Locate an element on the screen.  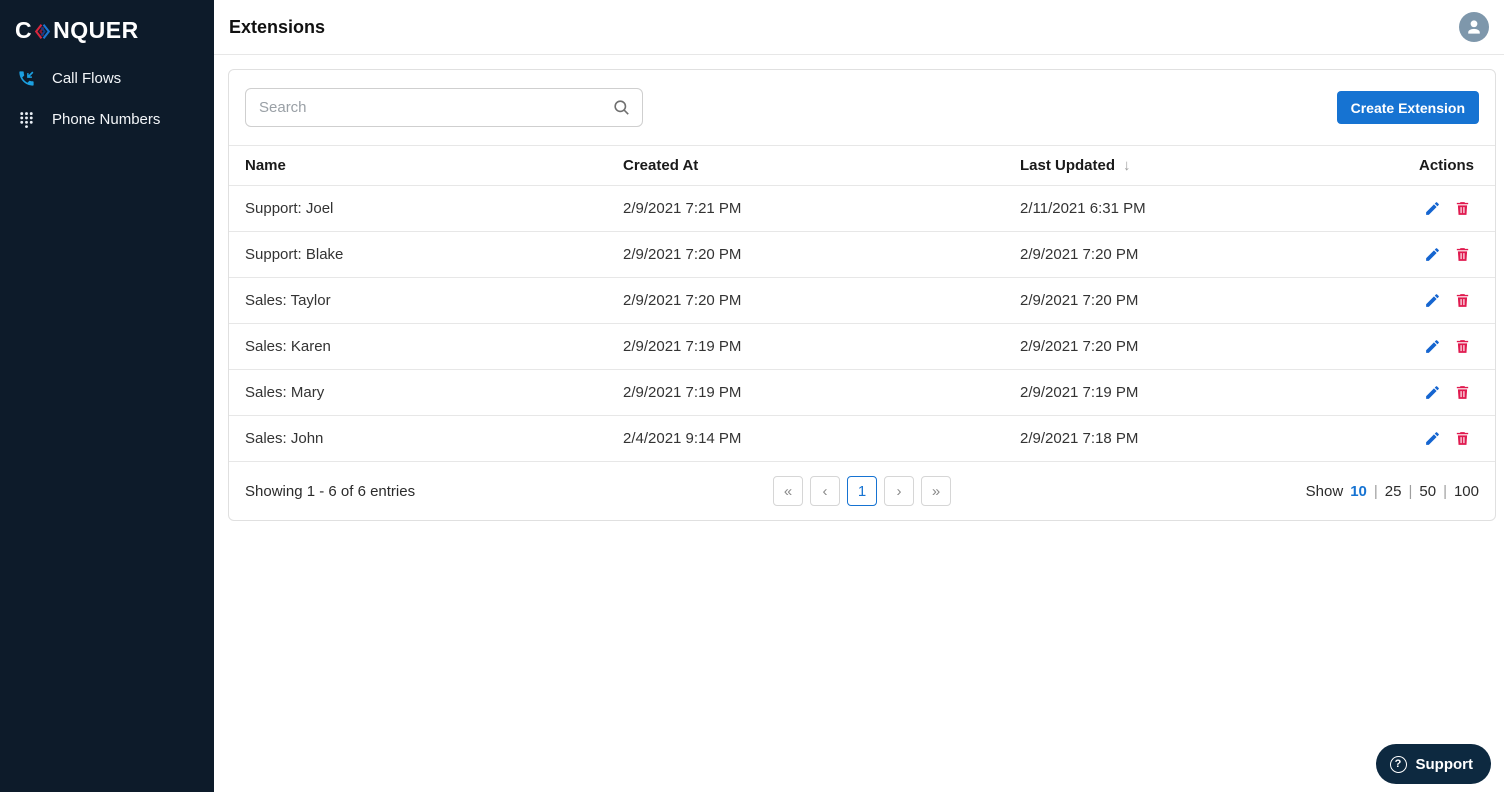
page-size-option-50: 50 is located at coordinates (1427, 491).